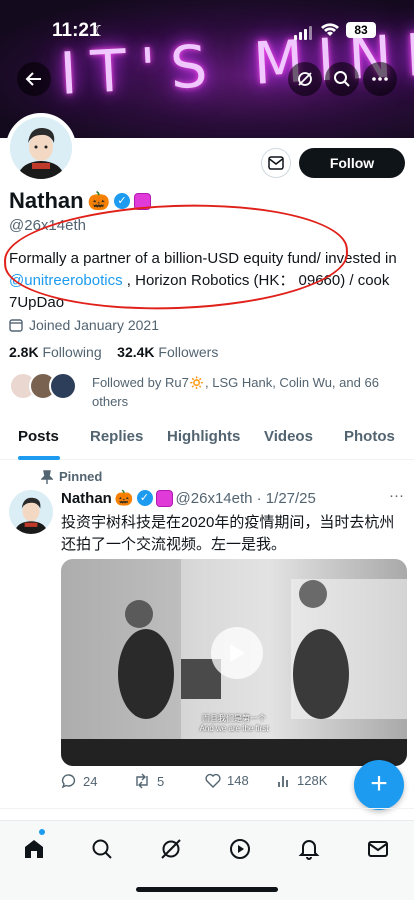 The width and height of the screenshot is (414, 900). I want to click on notification-dot, so click(42, 832).